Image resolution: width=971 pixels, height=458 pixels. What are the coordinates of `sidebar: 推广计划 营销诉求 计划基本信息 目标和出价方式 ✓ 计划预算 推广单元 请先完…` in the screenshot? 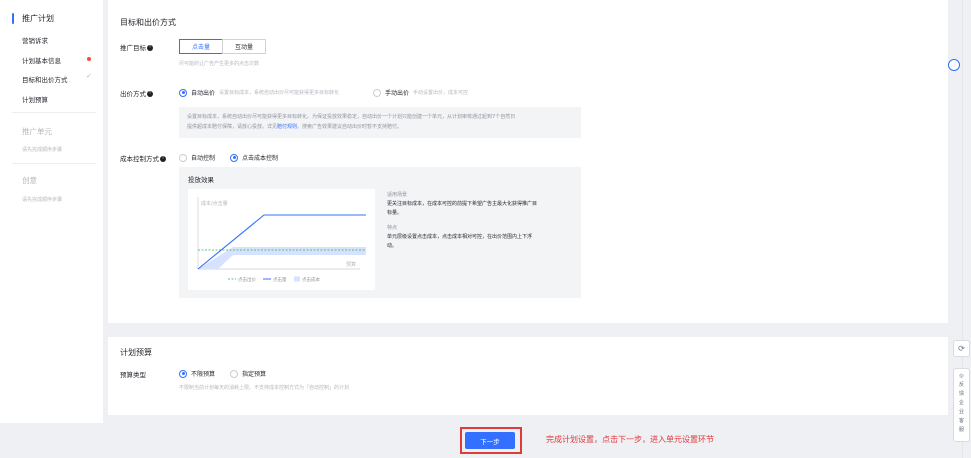 It's located at (51, 211).